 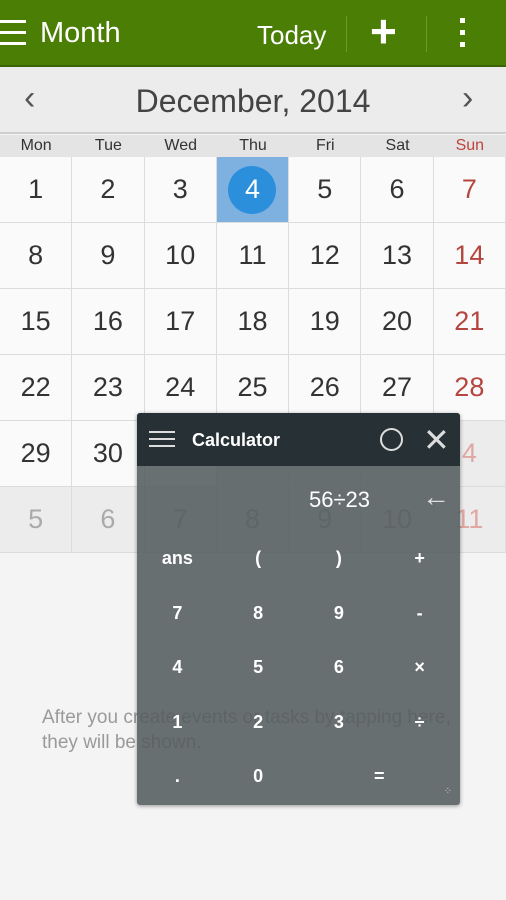 What do you see at coordinates (258, 677) in the screenshot?
I see `key-button: 5` at bounding box center [258, 677].